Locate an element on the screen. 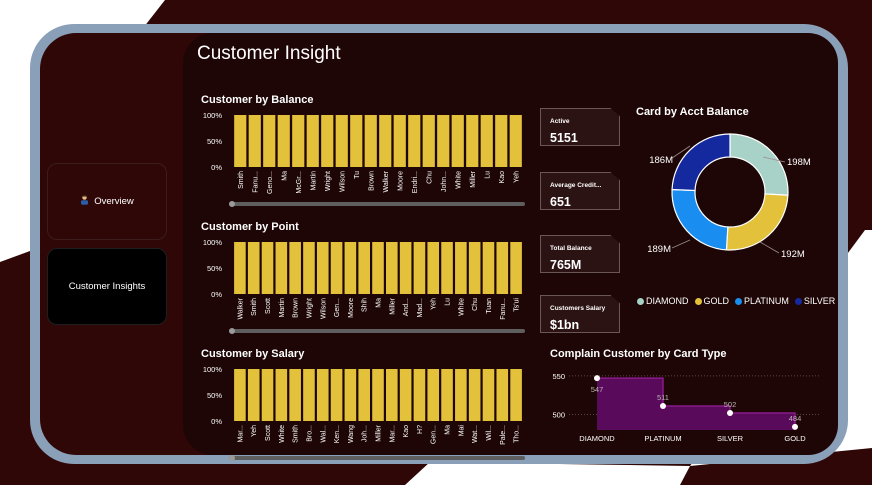  data-label: 484 is located at coordinates (795, 418).